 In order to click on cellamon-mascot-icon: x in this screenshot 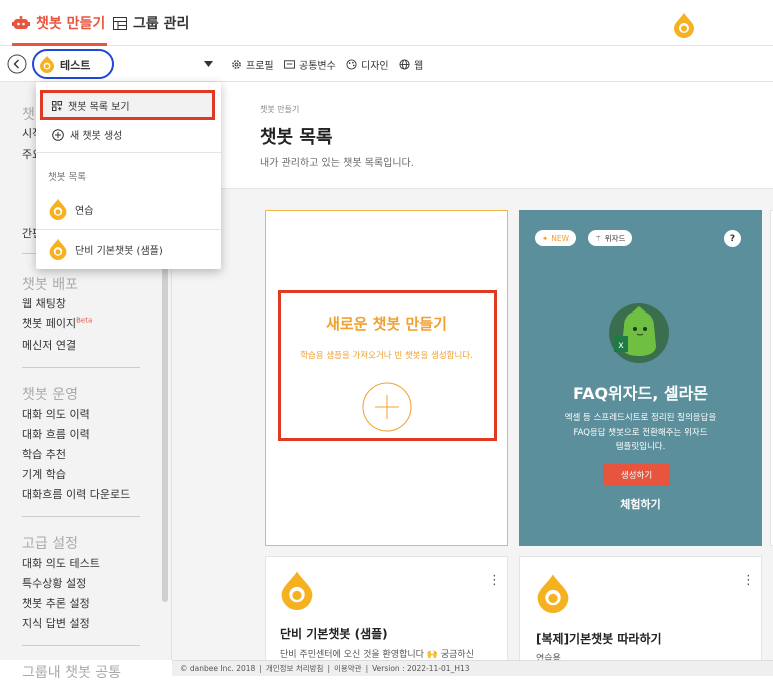, I will do `click(639, 333)`.